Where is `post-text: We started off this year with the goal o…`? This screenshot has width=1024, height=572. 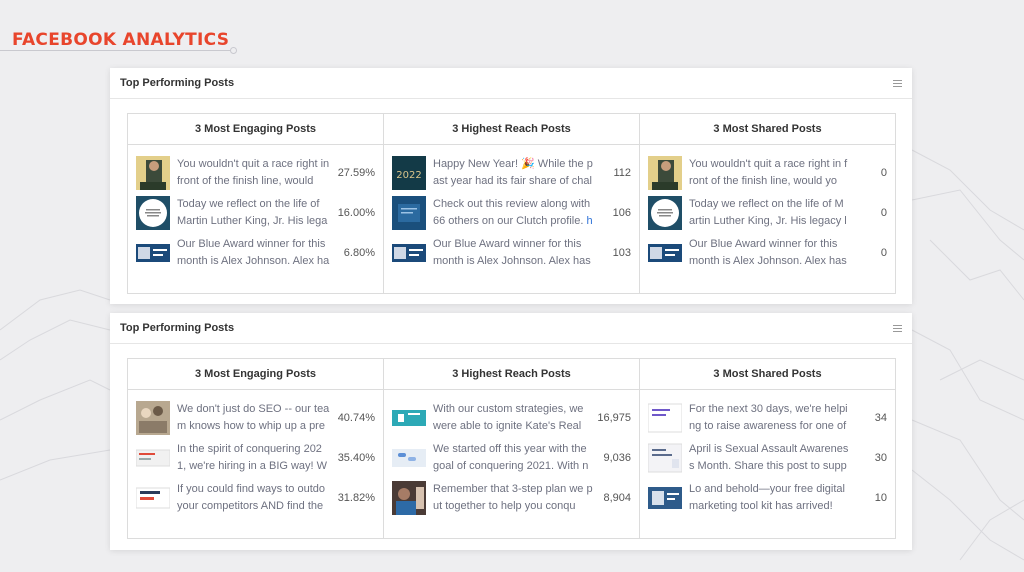 post-text: We started off this year with the goal o… is located at coordinates (513, 458).